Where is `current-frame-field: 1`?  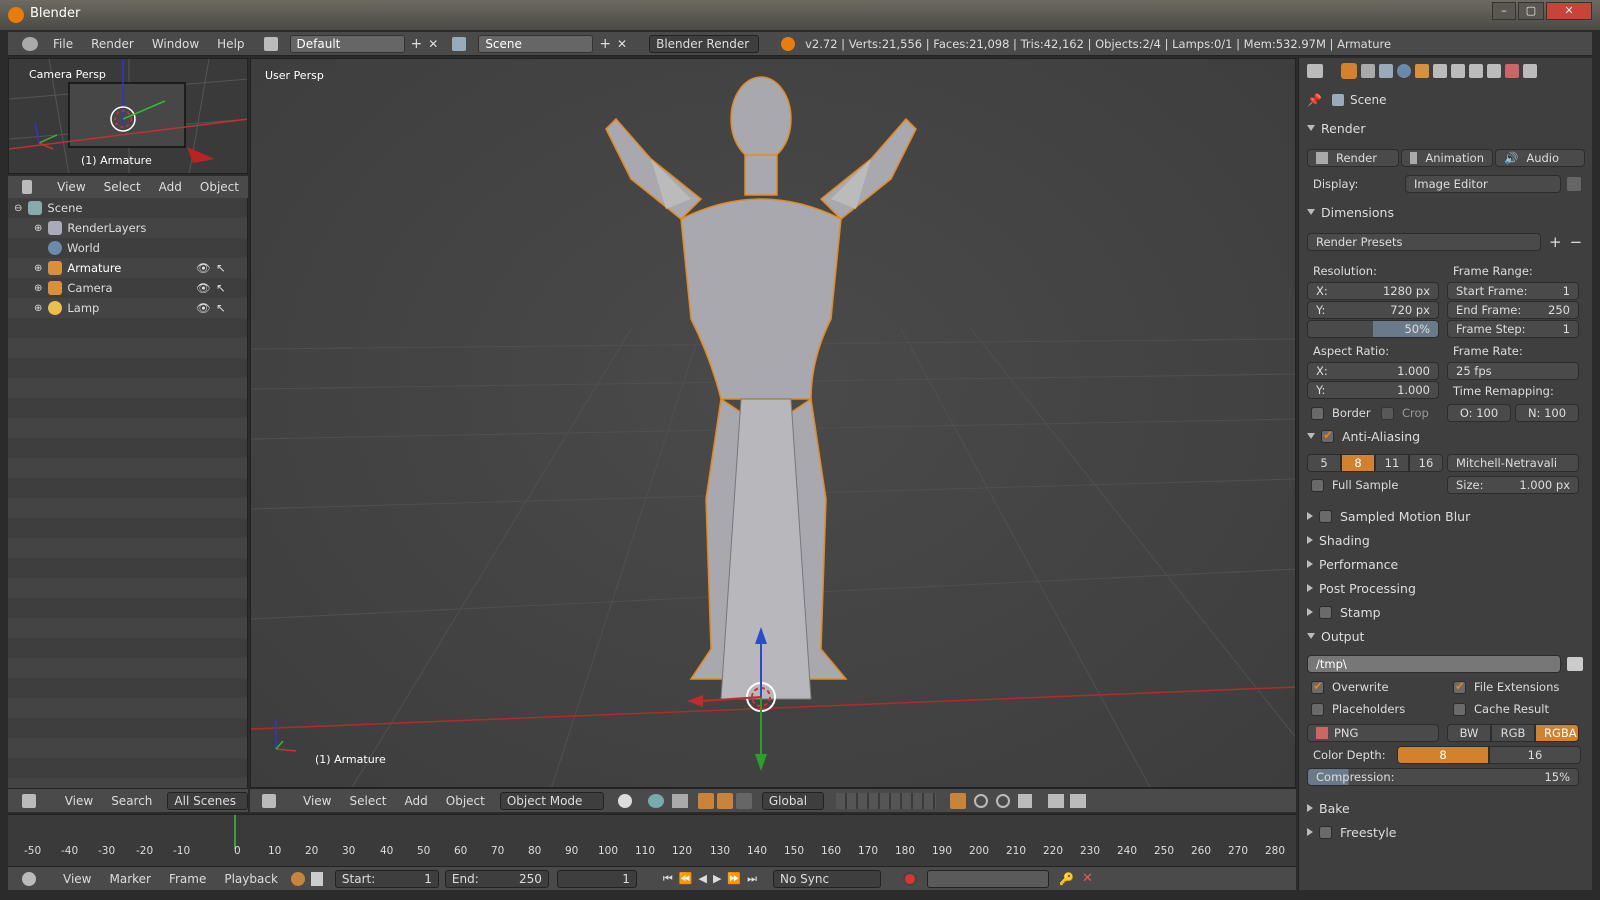 current-frame-field: 1 is located at coordinates (596, 878).